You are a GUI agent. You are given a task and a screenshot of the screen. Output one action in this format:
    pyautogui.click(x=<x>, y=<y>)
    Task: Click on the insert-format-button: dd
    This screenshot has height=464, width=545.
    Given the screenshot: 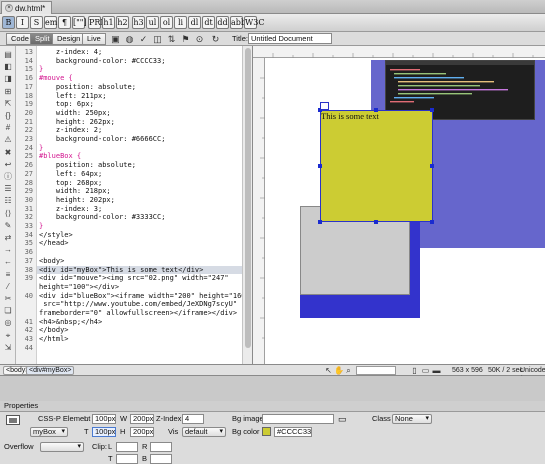 What is the action you would take?
    pyautogui.click(x=222, y=22)
    